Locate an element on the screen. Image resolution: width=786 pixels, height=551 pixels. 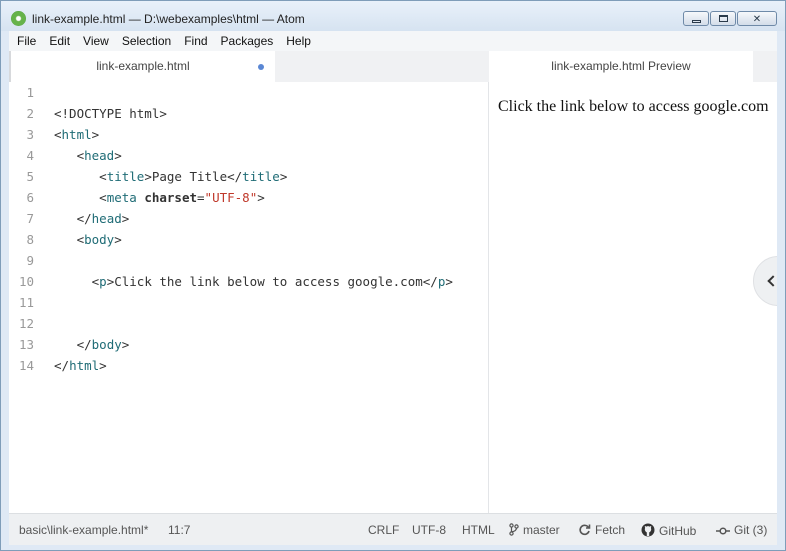
tab-html-preview: link-example.html Preview is located at coordinates (621, 66).